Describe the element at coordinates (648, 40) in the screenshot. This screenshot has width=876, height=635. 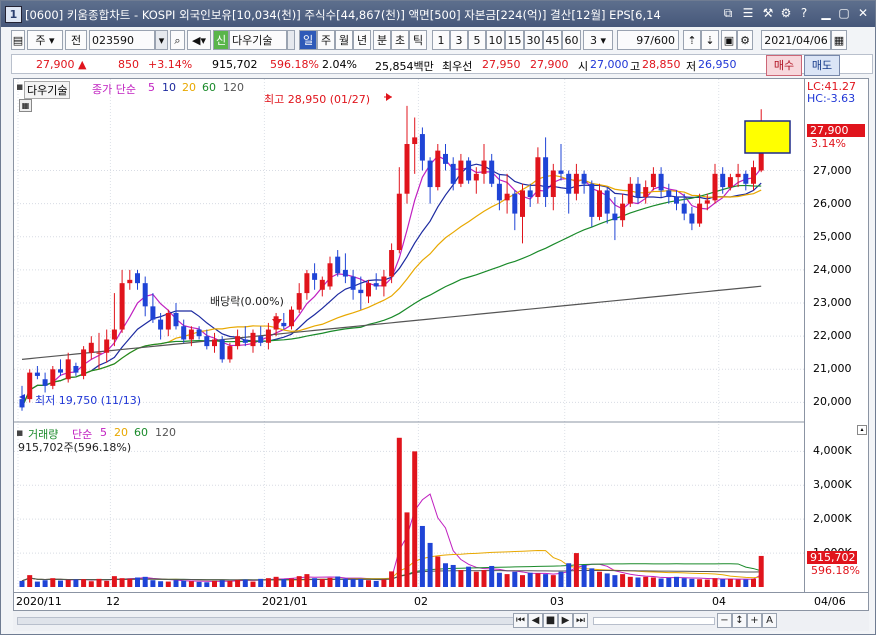
I see `display-count-input: 97/600` at that location.